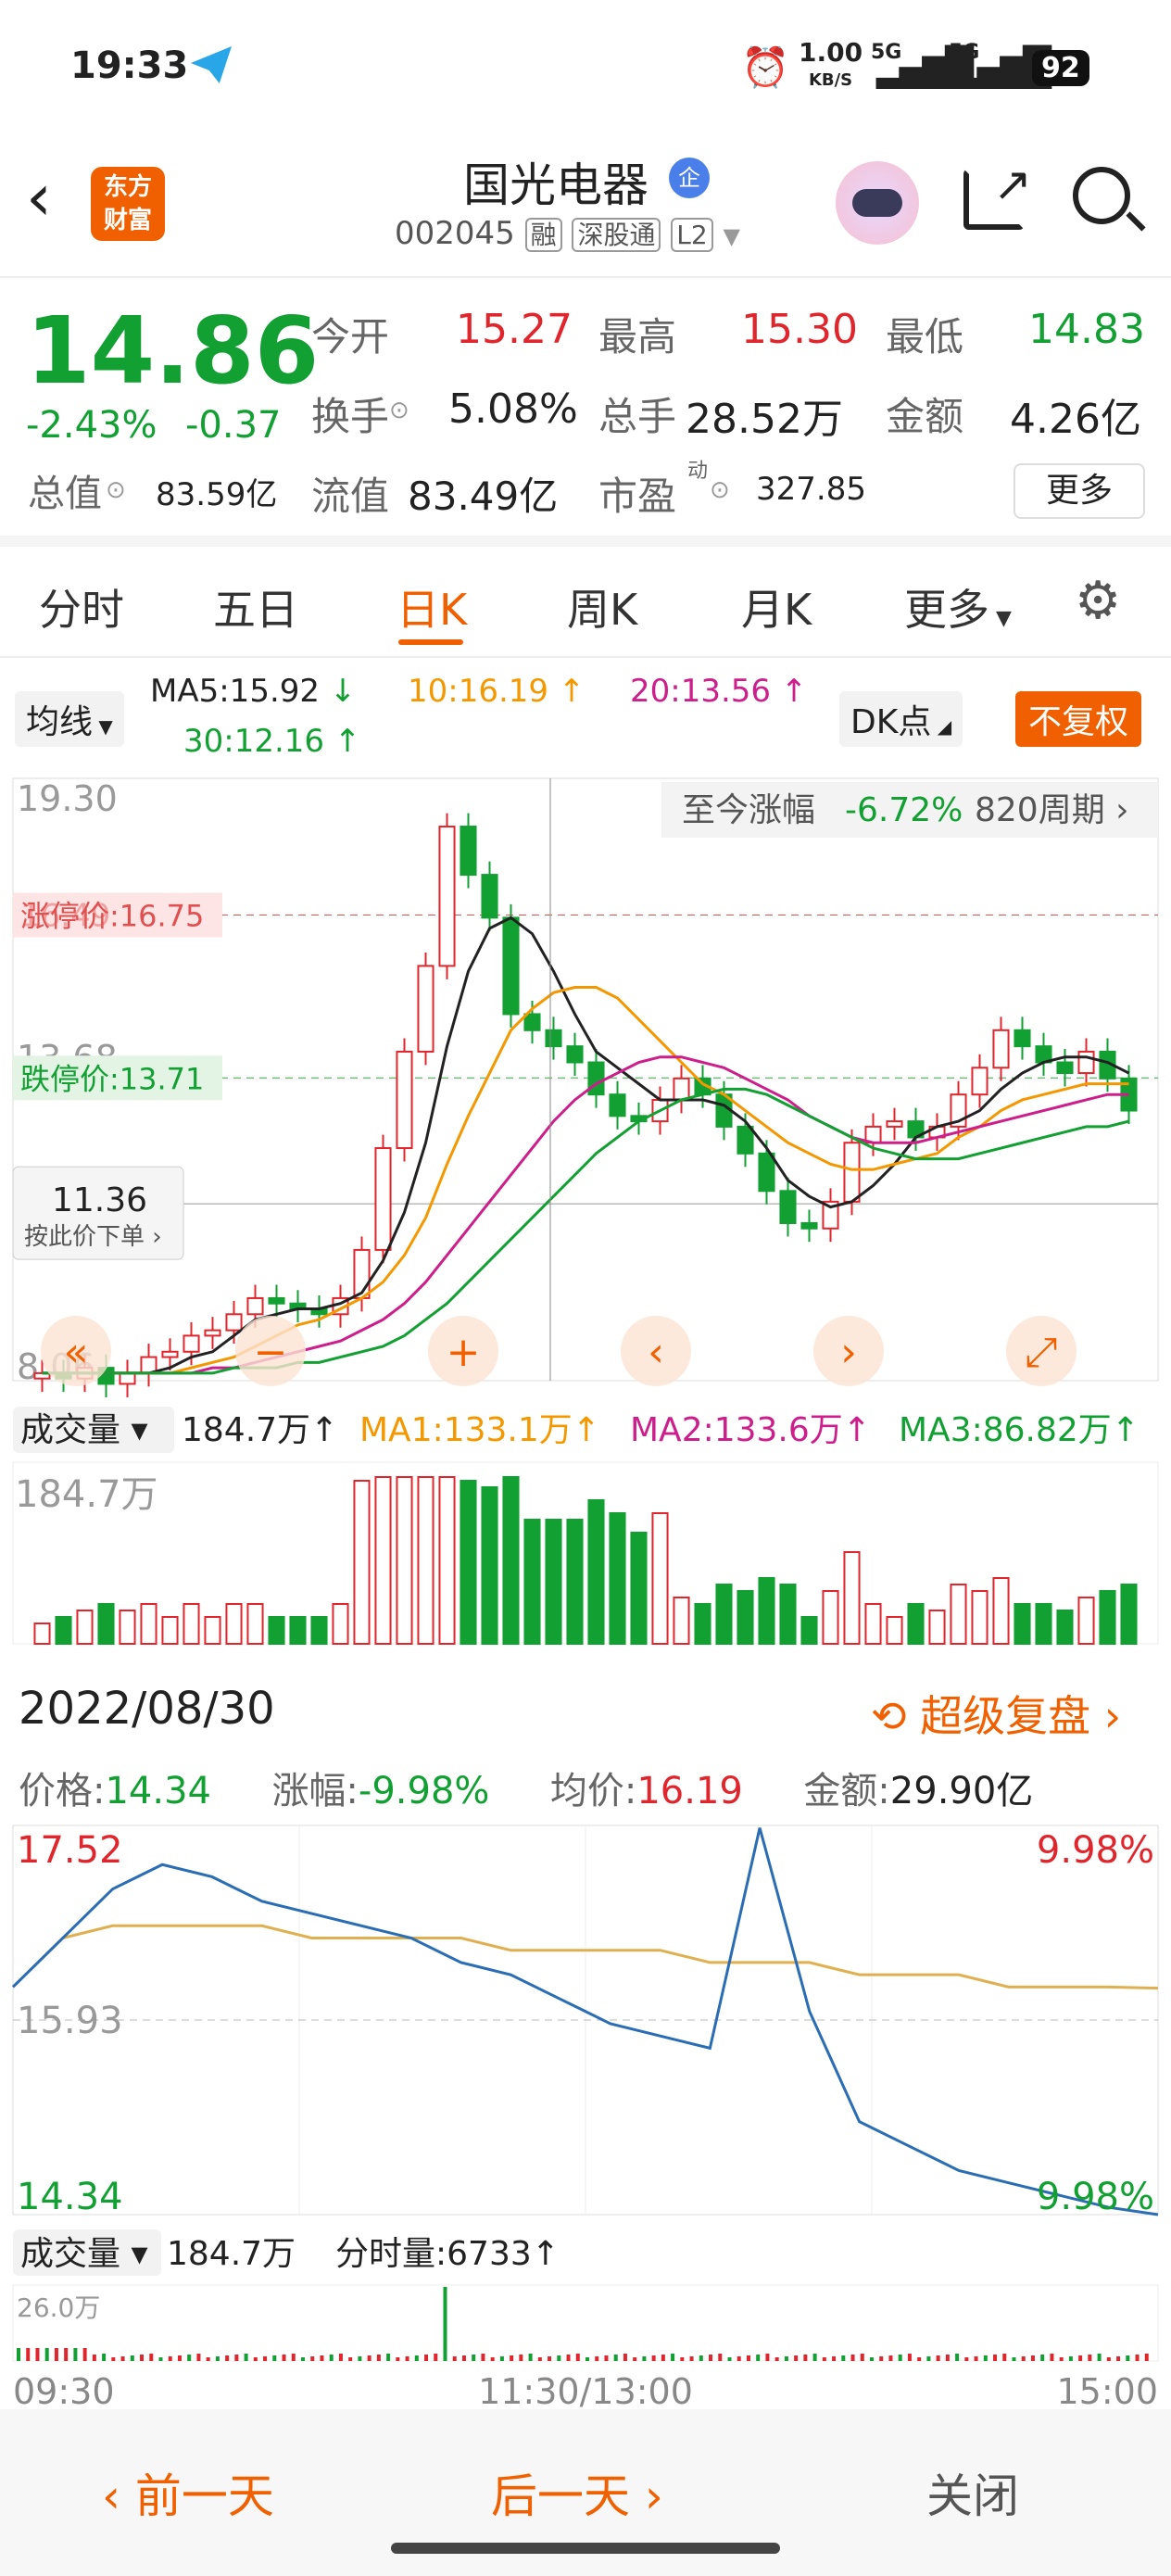  Describe the element at coordinates (432, 607) in the screenshot. I see `tab-daily-k: 日K` at that location.